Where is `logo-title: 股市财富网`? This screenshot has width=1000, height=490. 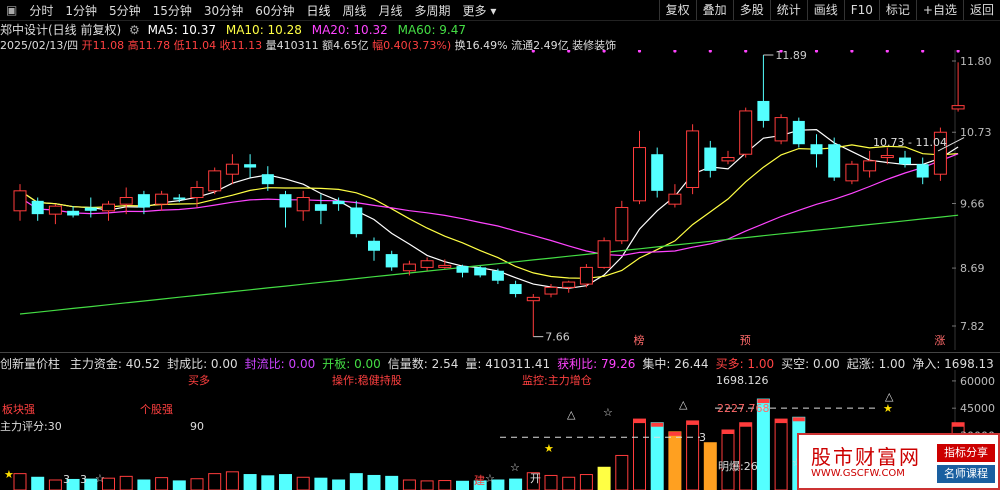
logo-title: 股市财富网 is located at coordinates (866, 457).